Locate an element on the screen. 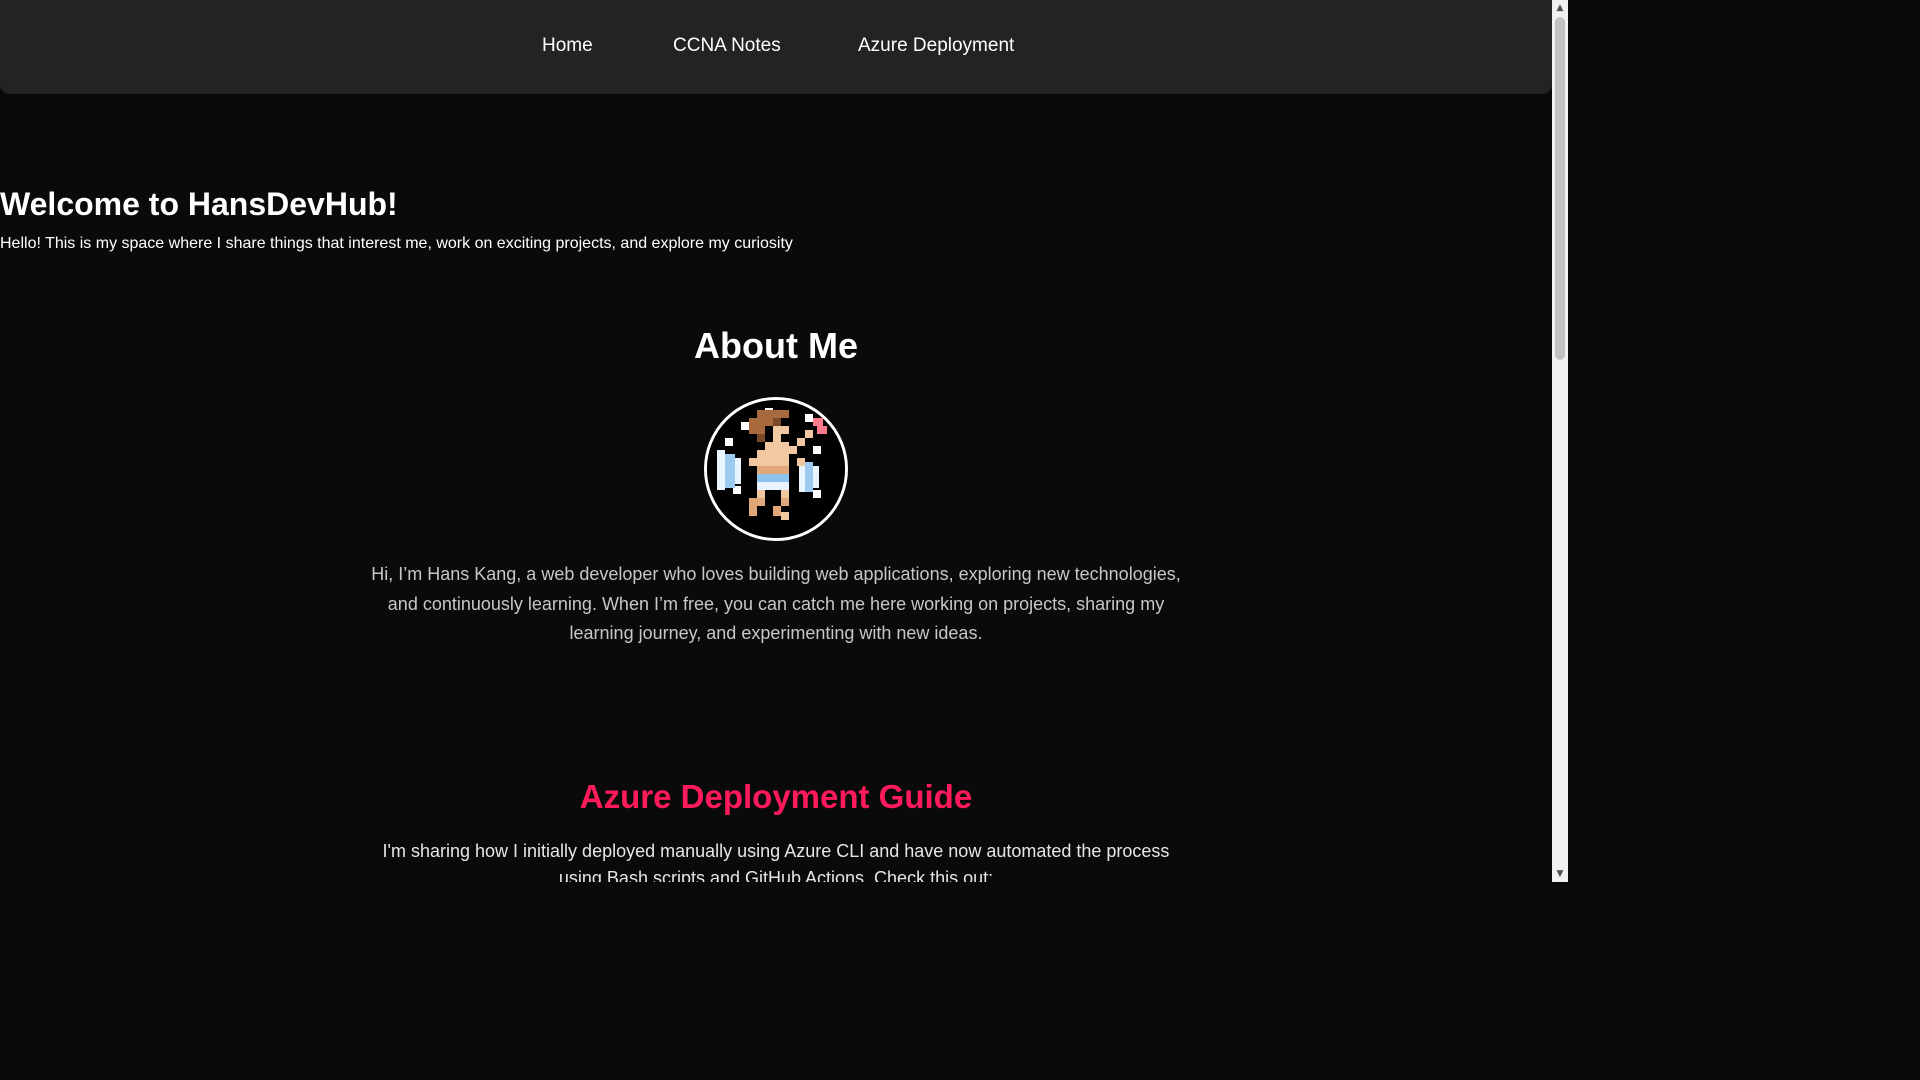 This screenshot has width=1920, height=1080. azure-guide-title: Azure Deployment Guide is located at coordinates (776, 796).